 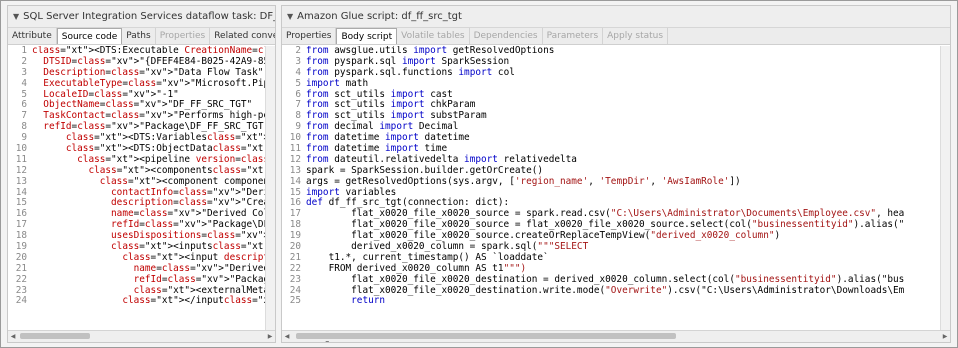 I want to click on code-text: return, so click(x=368, y=301).